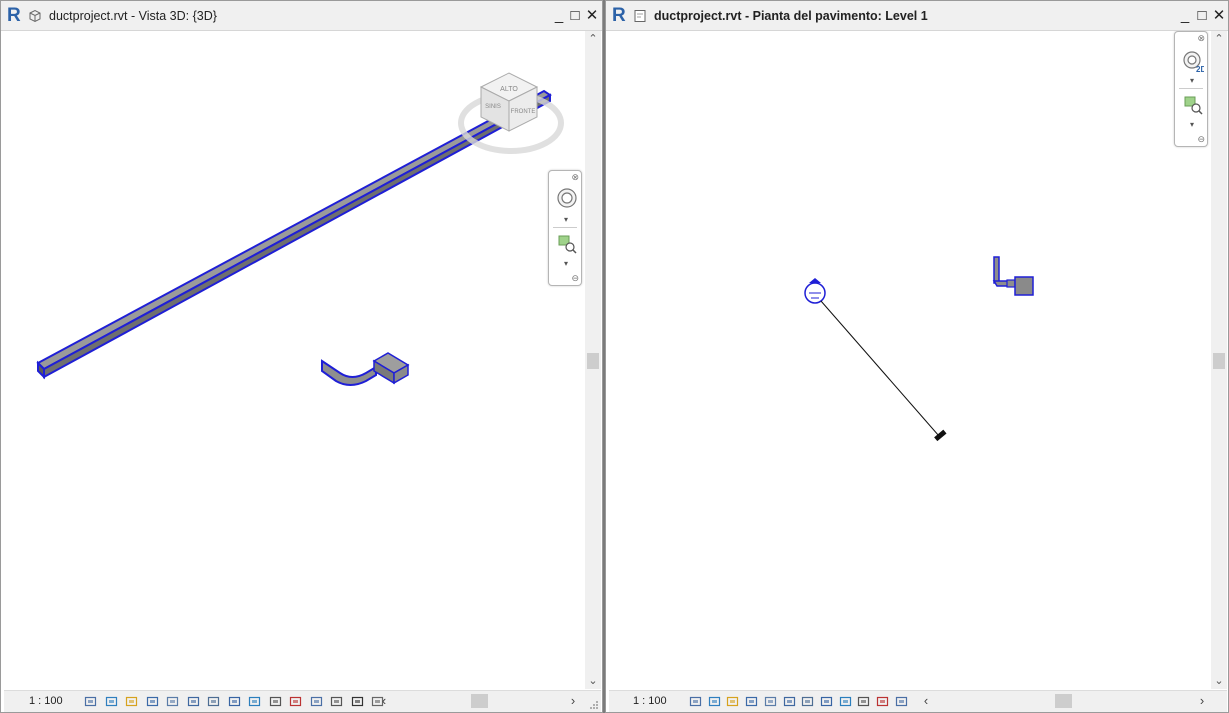  Describe the element at coordinates (565, 228) in the screenshot. I see `navigation-bar: ⊗ ▾ ▾ ⊖` at that location.